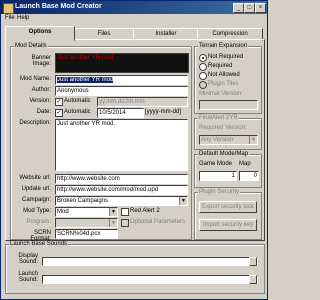 This screenshot has width=320, height=300. I want to click on window-title: Launch Base Mod Creator, so click(58, 6).